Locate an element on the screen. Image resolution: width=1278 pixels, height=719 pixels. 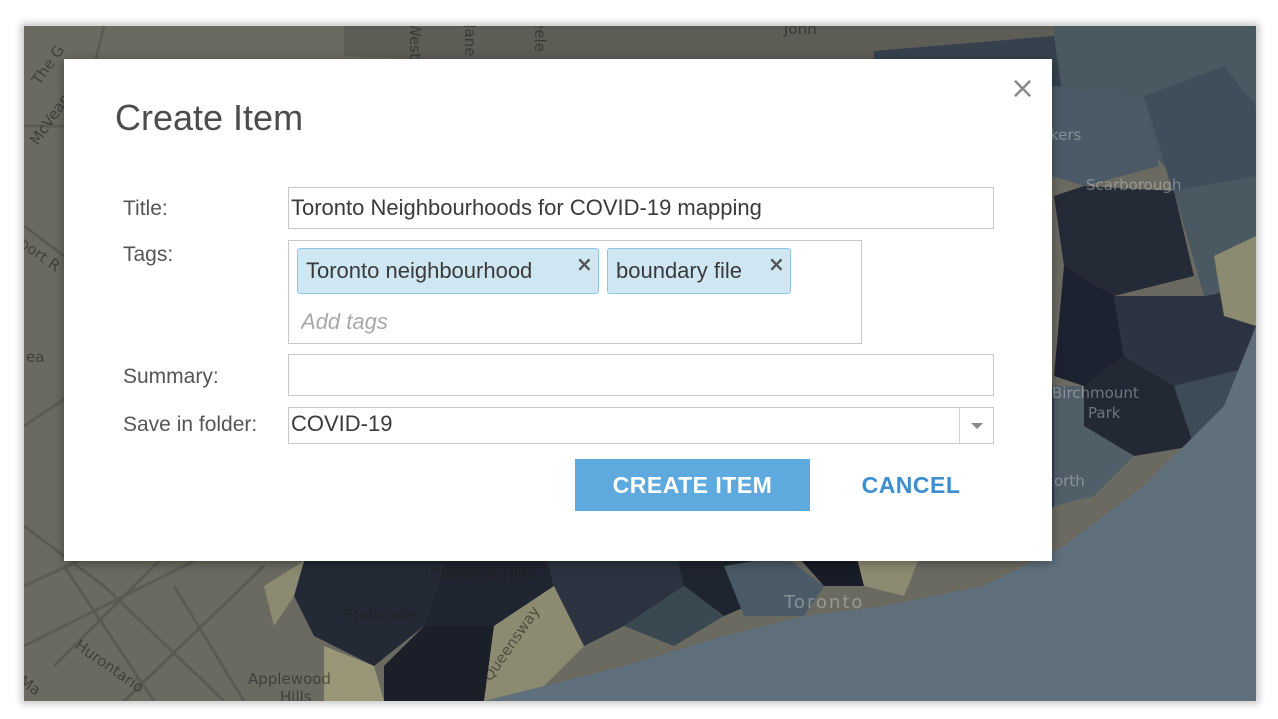
cancel-button: CANCEL is located at coordinates (911, 485).